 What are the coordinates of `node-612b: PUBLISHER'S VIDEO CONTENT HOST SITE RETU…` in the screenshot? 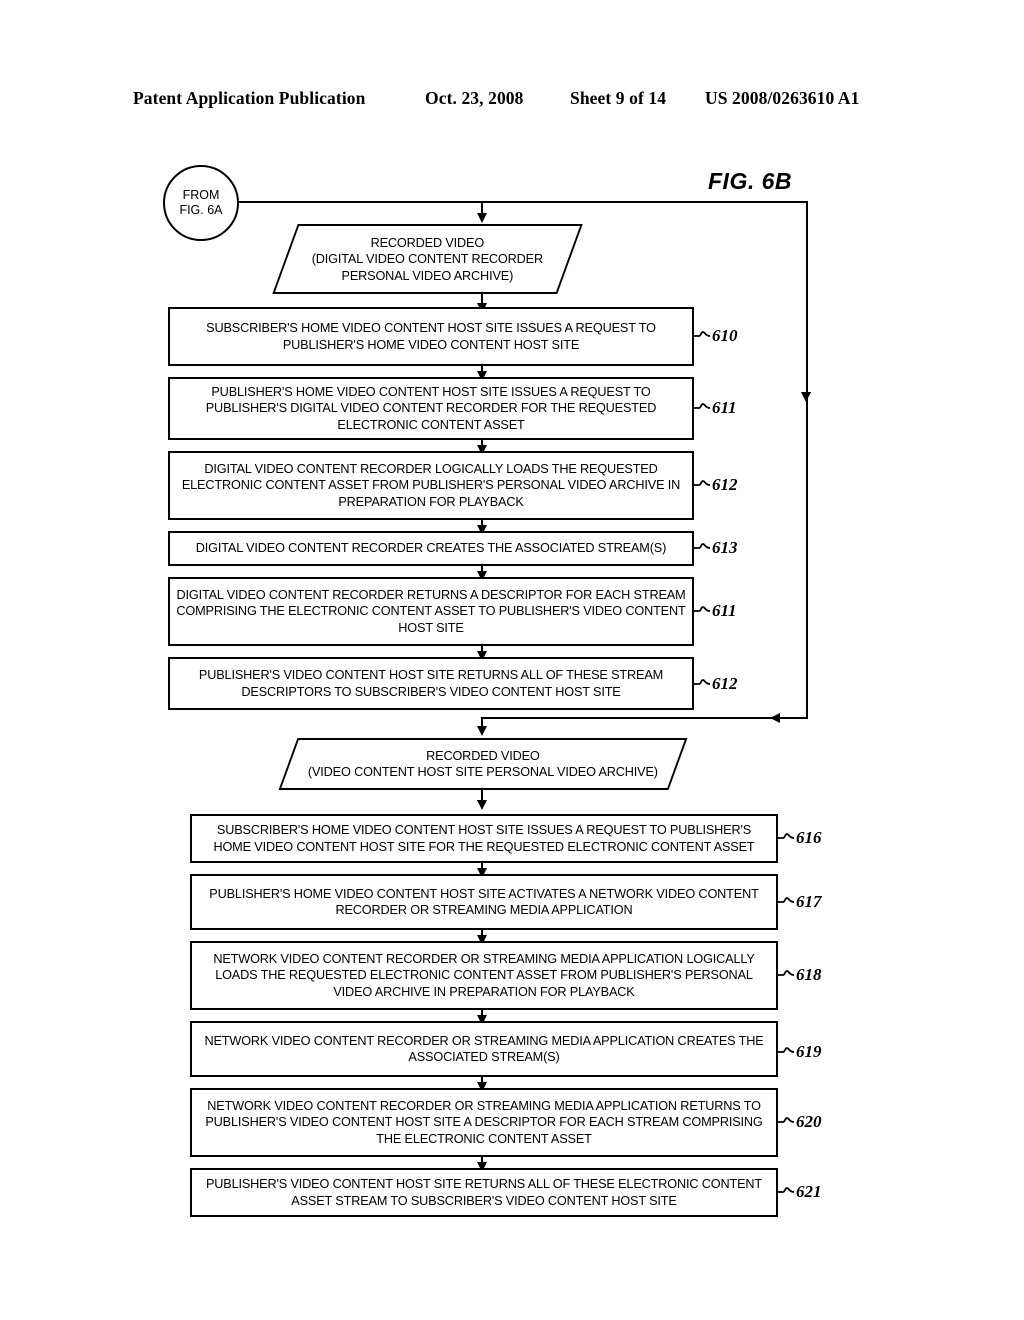 It's located at (431, 683).